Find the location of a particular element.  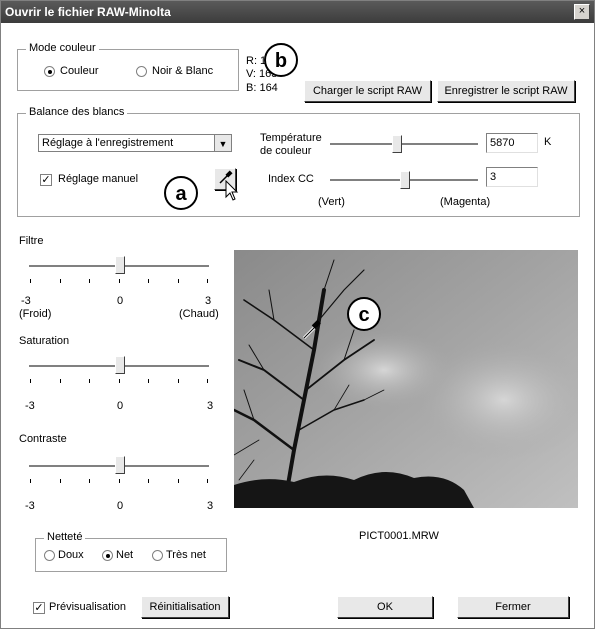

temp-slider-track is located at coordinates (404, 144).